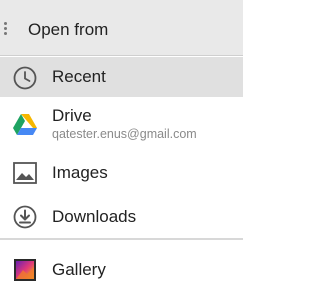 The height and width of the screenshot is (302, 320). Describe the element at coordinates (72, 115) in the screenshot. I see `list-item-label: Drive` at that location.